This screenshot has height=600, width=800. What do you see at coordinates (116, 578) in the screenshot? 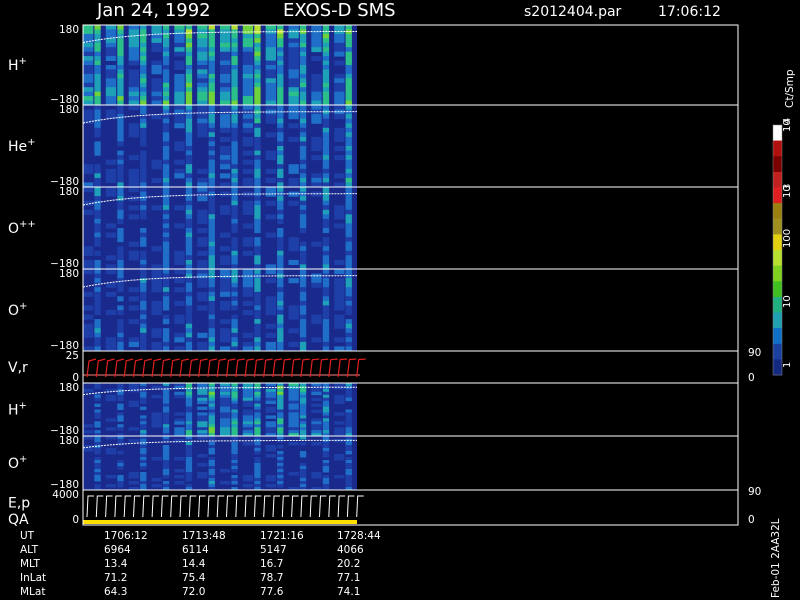
I see `orbit-cell: 71.2` at bounding box center [116, 578].